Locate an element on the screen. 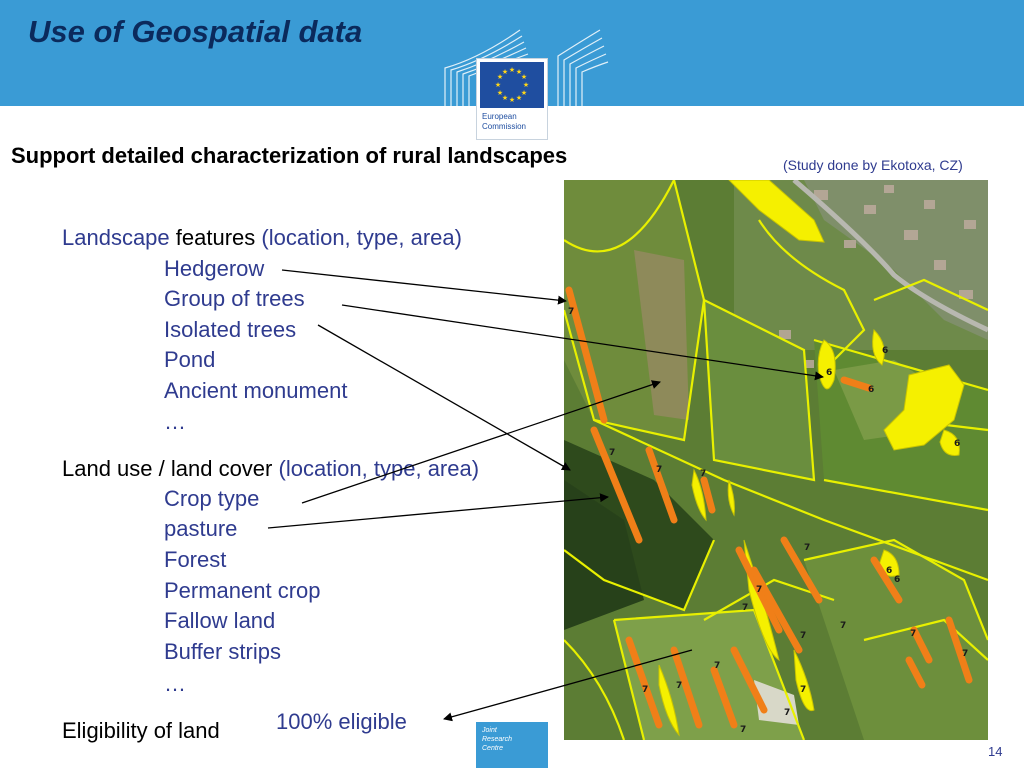 This screenshot has height=768, width=1024. landuse-item-buffer-strips: Buffer strips is located at coordinates (222, 651).